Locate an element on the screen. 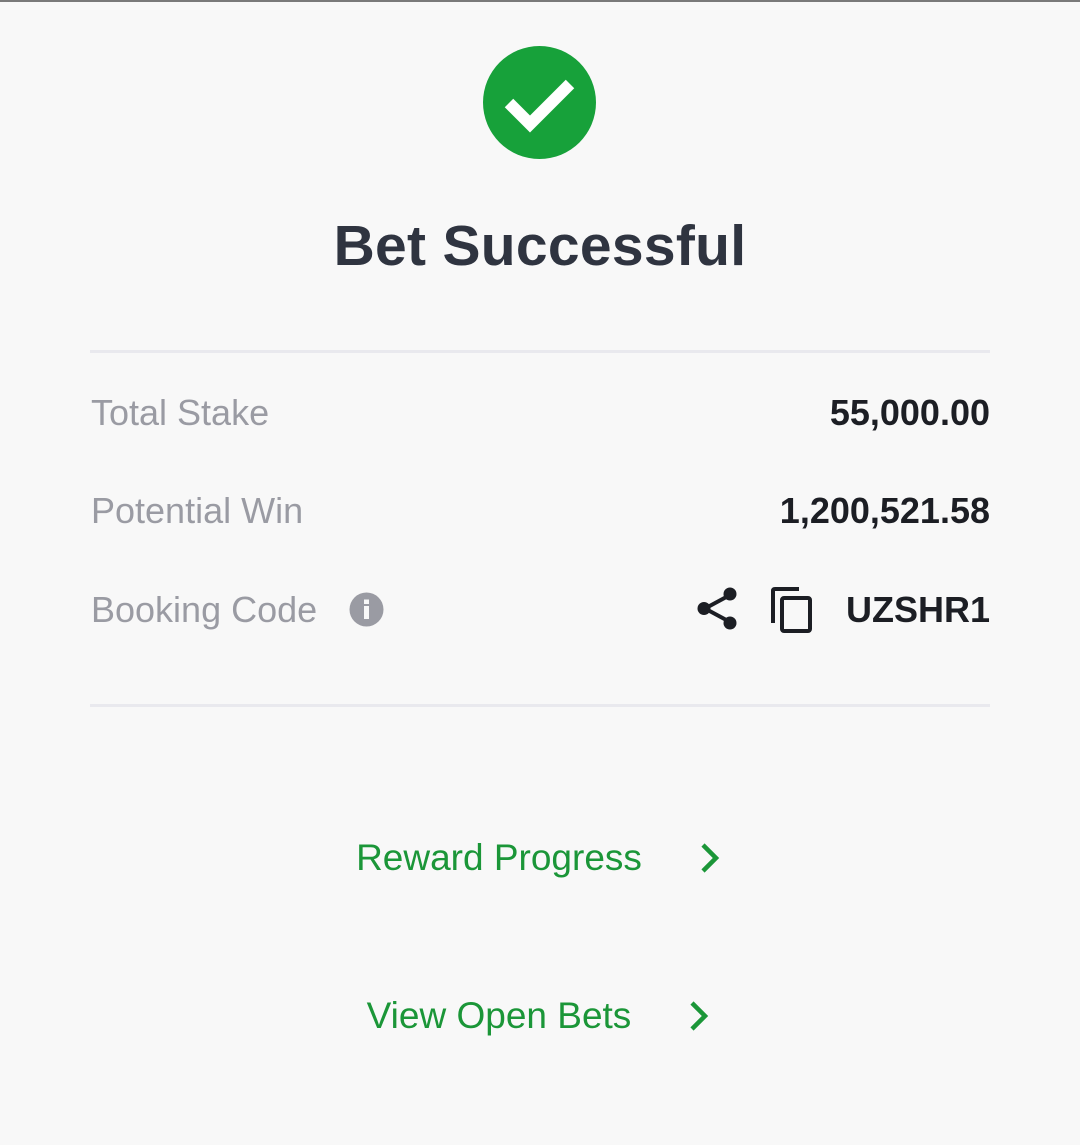 This screenshot has width=1080, height=1145. potential-win-label: Potential Win is located at coordinates (197, 510).